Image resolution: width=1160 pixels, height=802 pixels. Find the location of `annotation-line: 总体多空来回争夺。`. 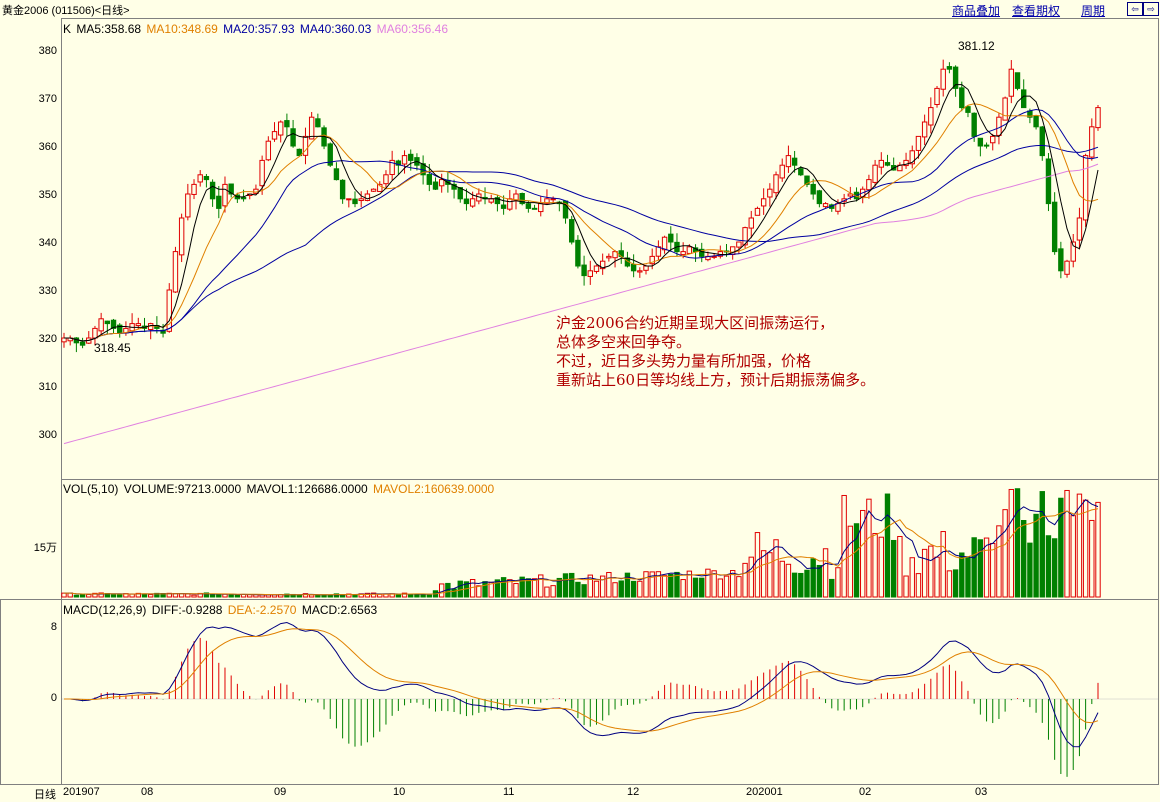

annotation-line: 总体多空来回争夺。 is located at coordinates (624, 342).